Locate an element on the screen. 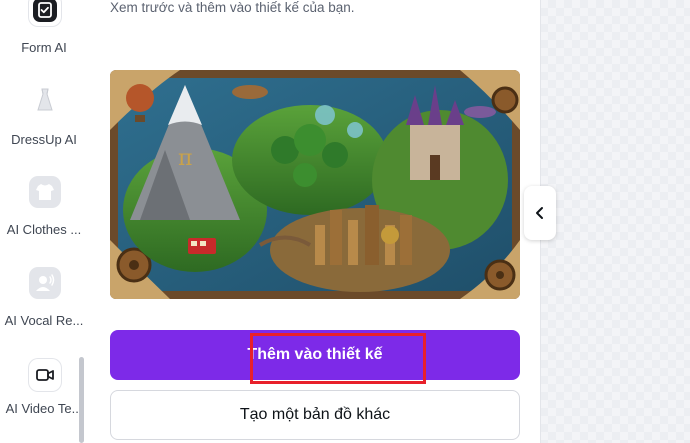  rail-scrollbar is located at coordinates (81, 400).